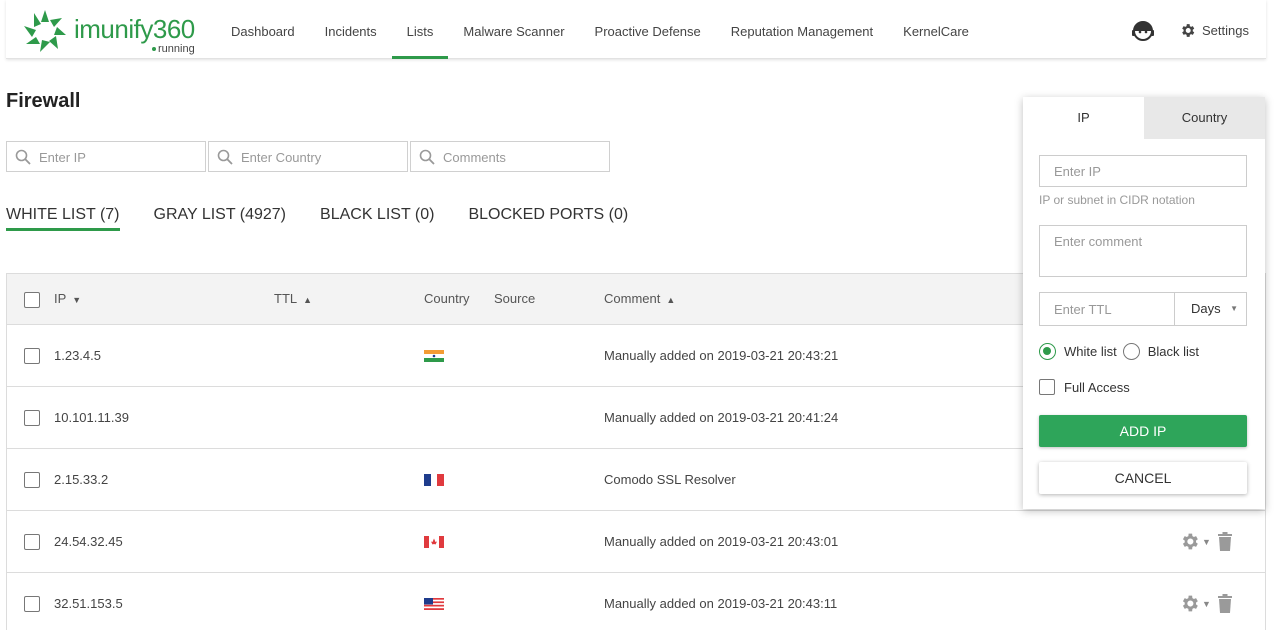  I want to click on row-comment: Manually added on 2019-03-21 20:43:01, so click(721, 541).